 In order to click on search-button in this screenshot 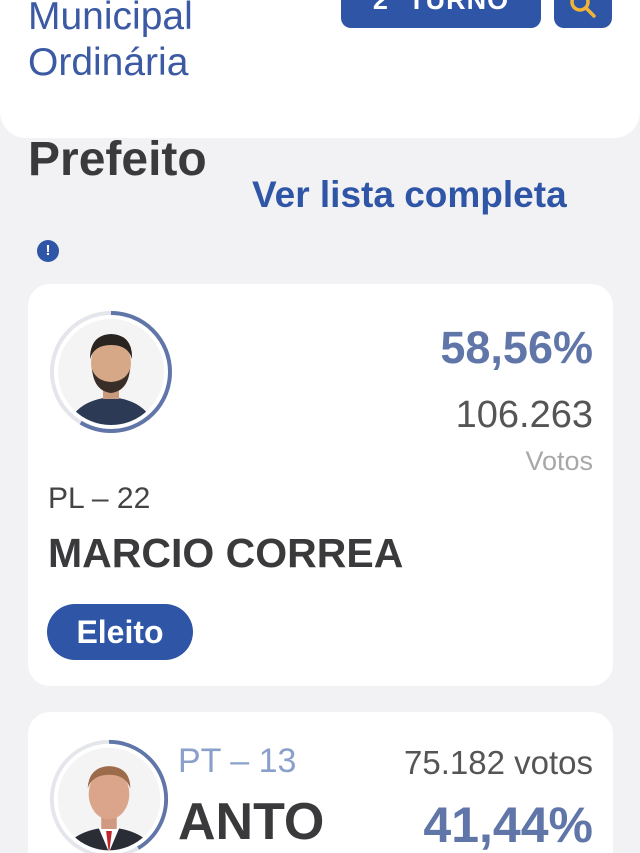, I will do `click(583, 14)`.